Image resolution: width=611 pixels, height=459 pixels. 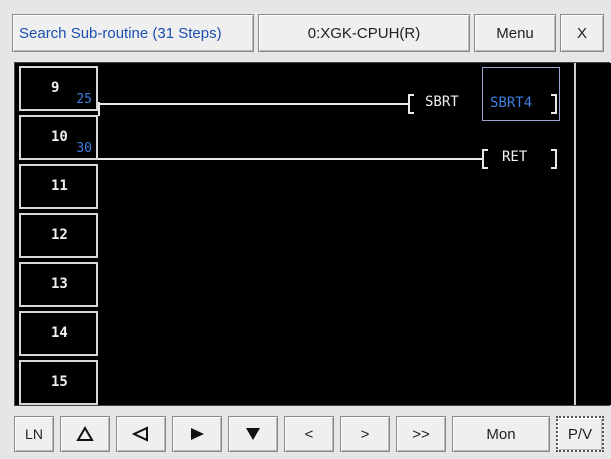 I want to click on line-number: 13, so click(x=59, y=284).